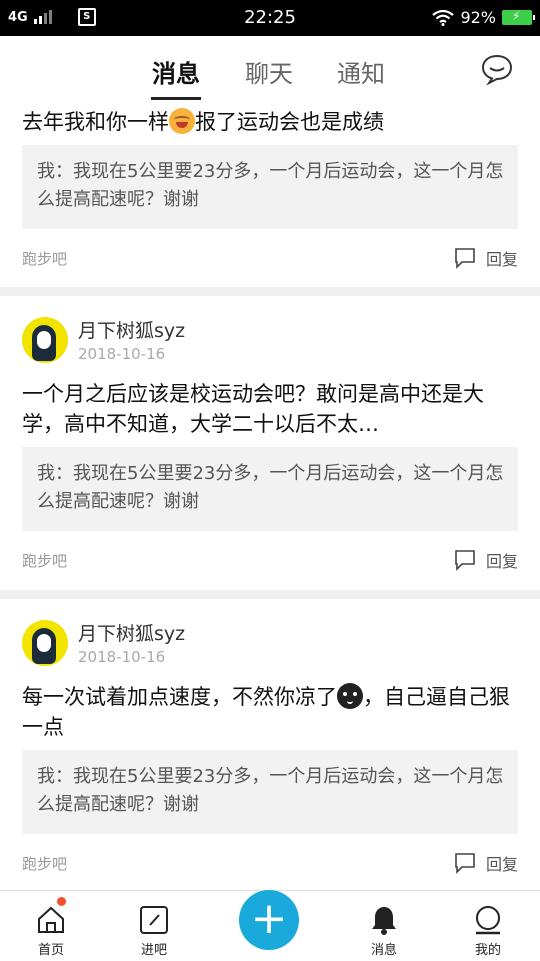  I want to click on status-bar: 4G S 22:25 92% ⚡, so click(270, 18).